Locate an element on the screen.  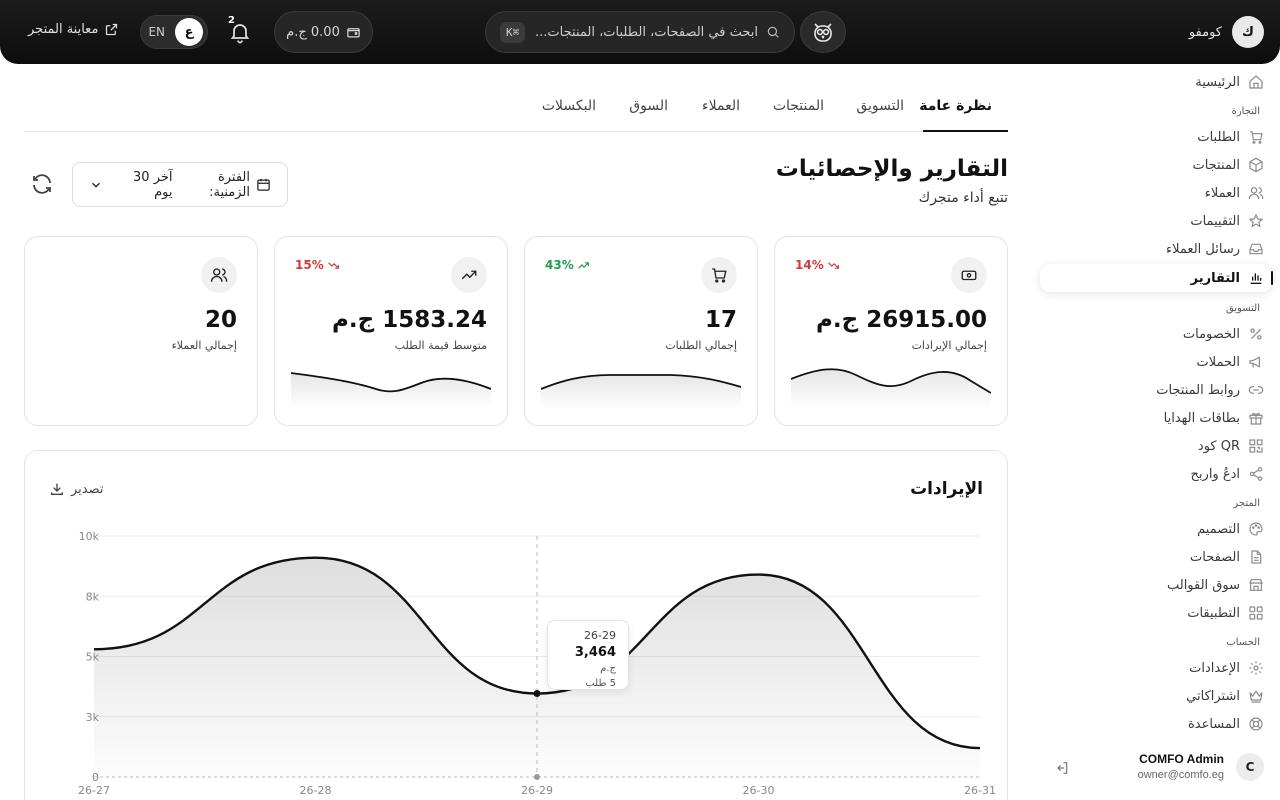
preview-store-link: معاينة المتجر is located at coordinates (73, 29).